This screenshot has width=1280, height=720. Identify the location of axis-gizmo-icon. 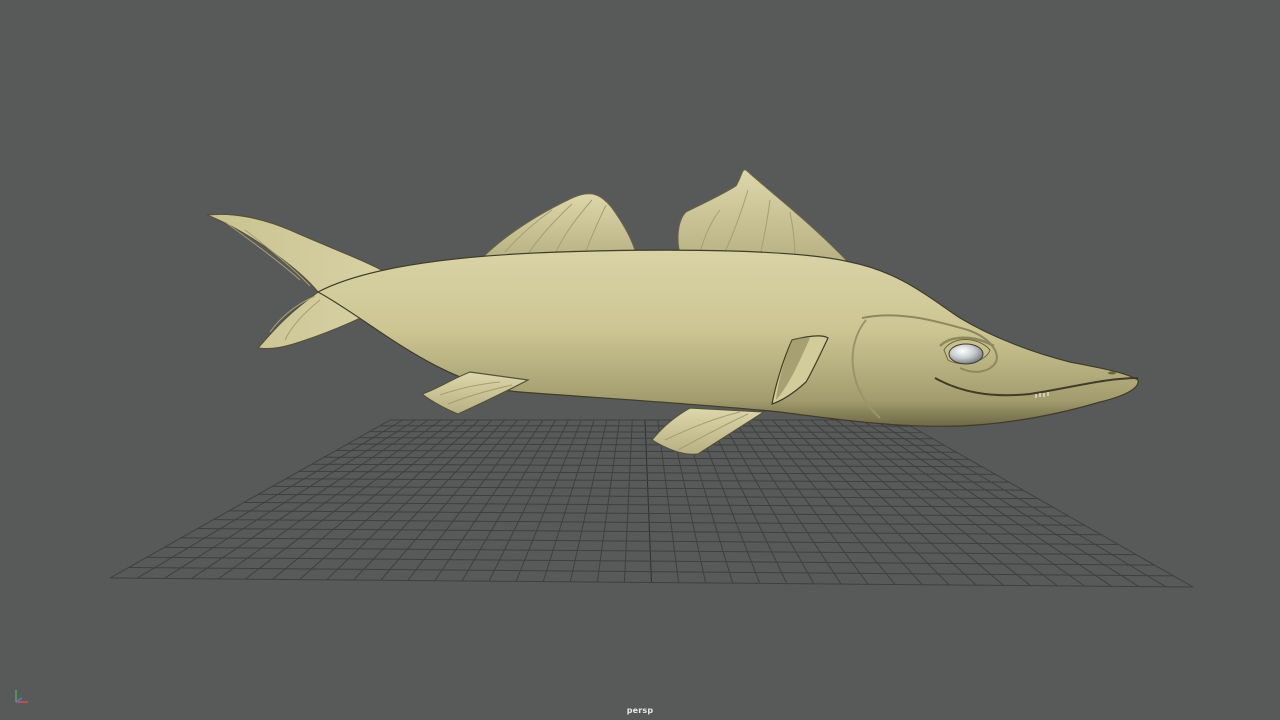
(21, 696).